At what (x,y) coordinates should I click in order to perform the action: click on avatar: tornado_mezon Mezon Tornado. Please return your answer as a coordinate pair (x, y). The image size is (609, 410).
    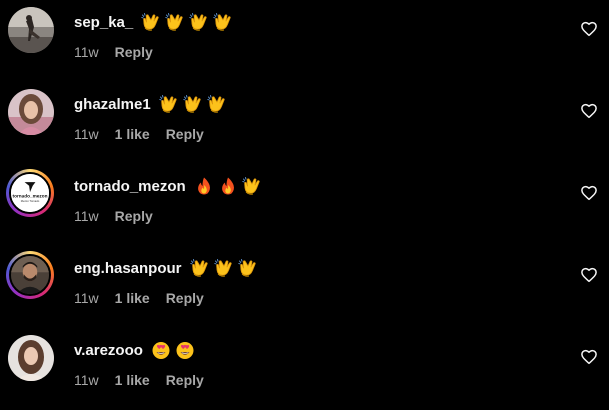
    Looking at the image, I should click on (30, 193).